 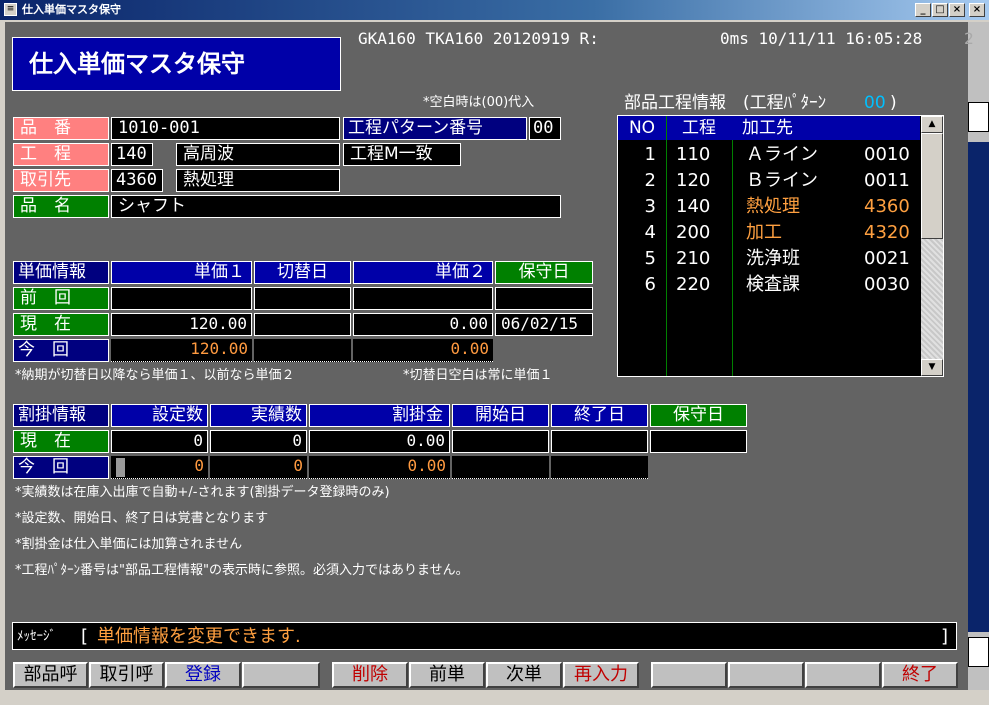 I want to click on discount-this-end-field, so click(x=599, y=467).